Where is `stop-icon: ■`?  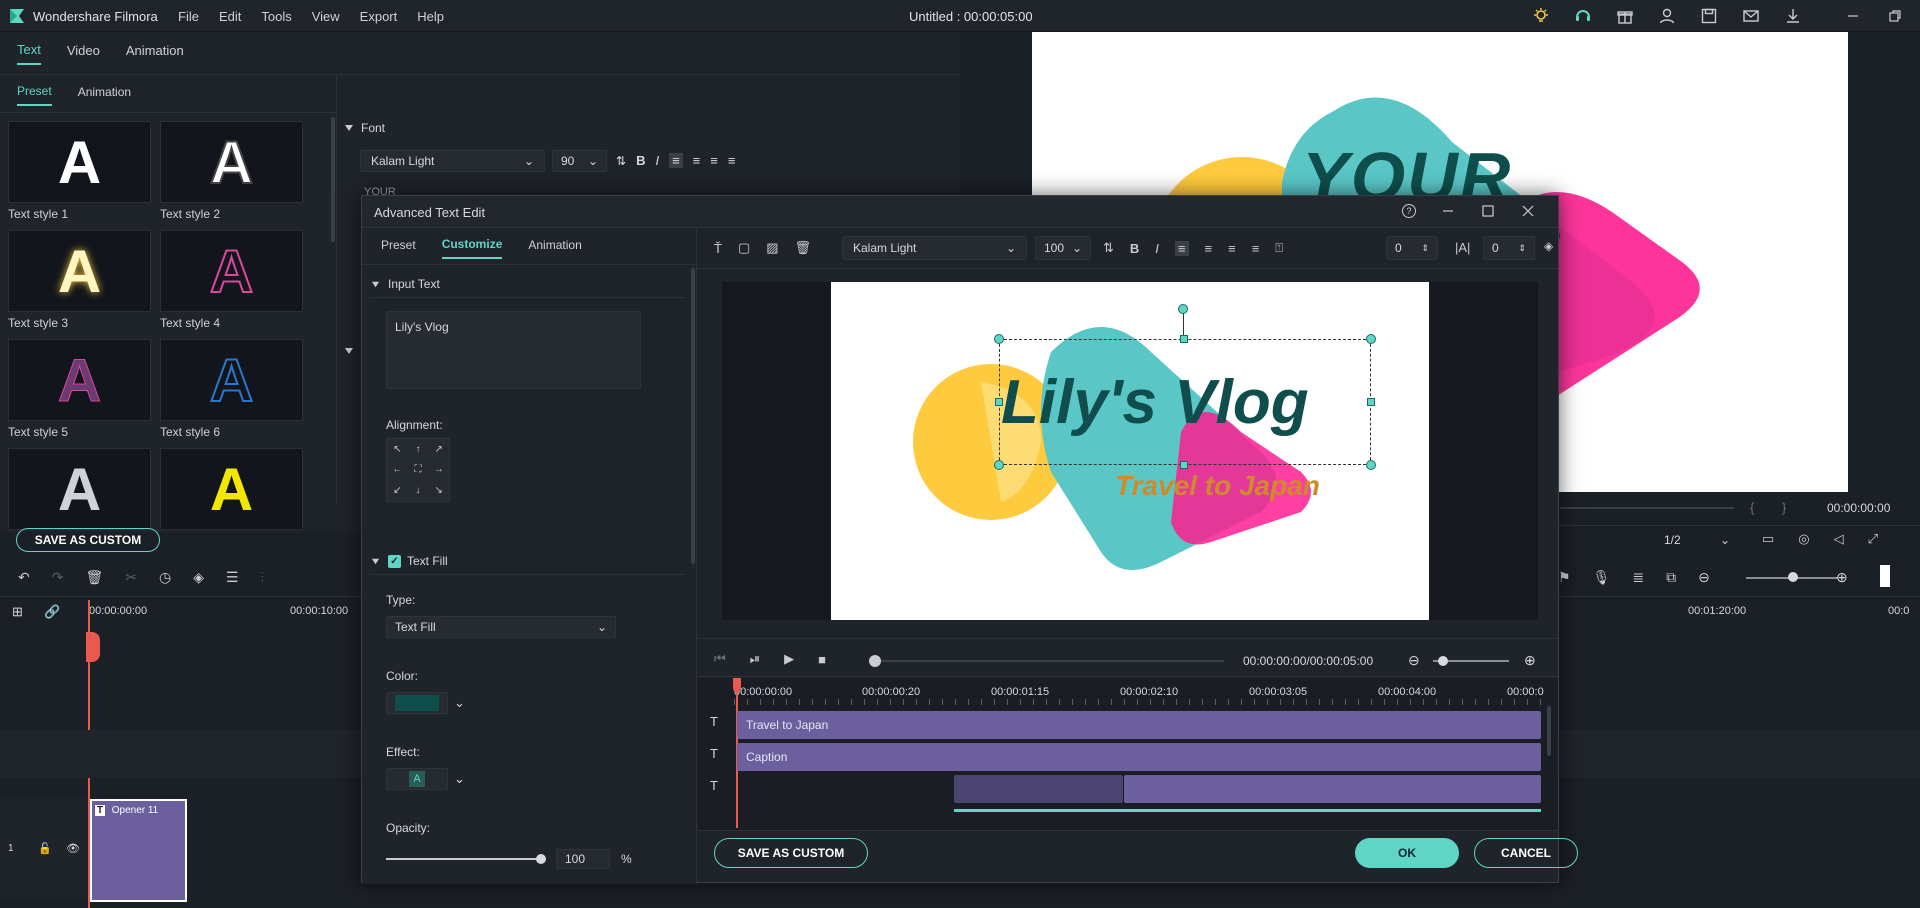 stop-icon: ■ is located at coordinates (822, 659).